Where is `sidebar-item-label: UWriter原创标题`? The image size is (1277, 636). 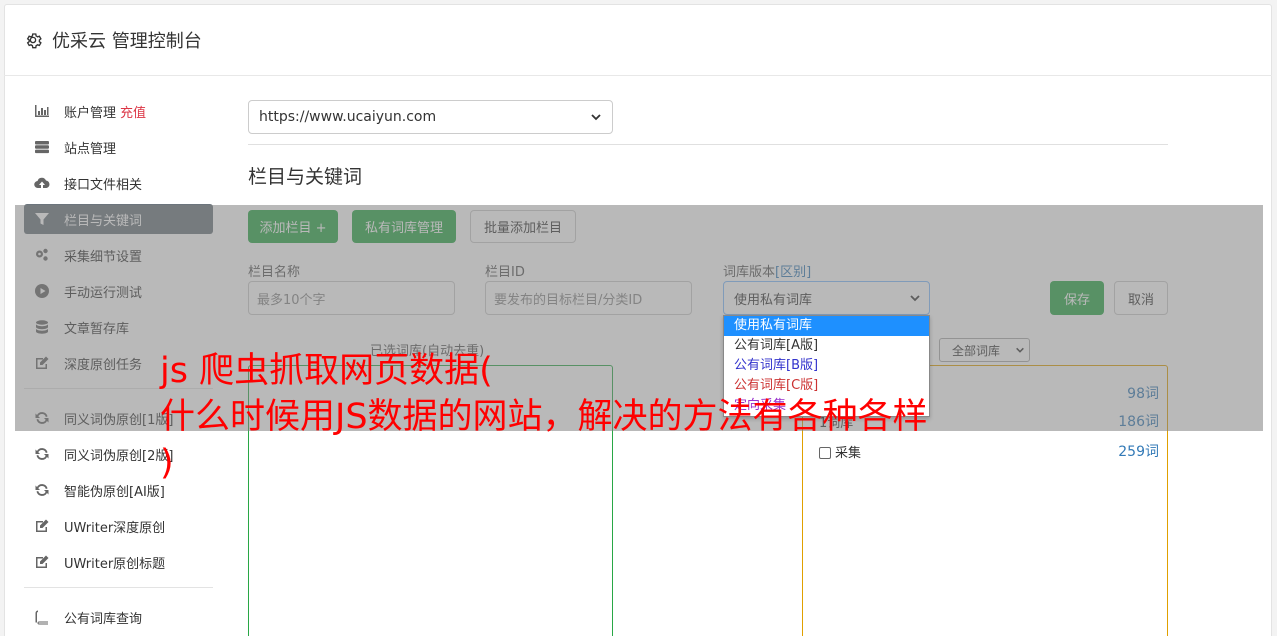
sidebar-item-label: UWriter原创标题 is located at coordinates (115, 564).